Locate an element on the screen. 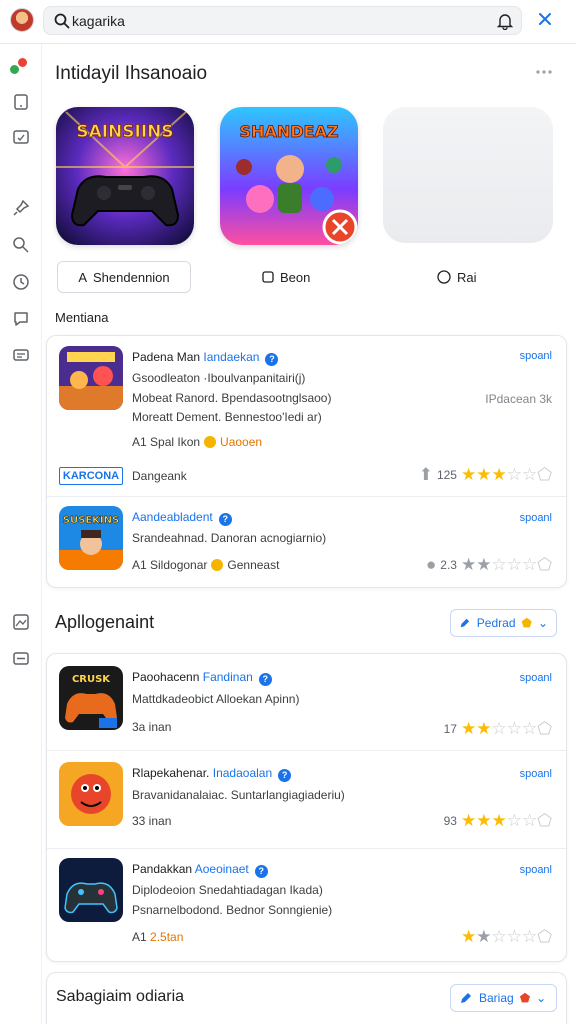  rating: ★★☆☆☆⬠ is located at coordinates (506, 936).